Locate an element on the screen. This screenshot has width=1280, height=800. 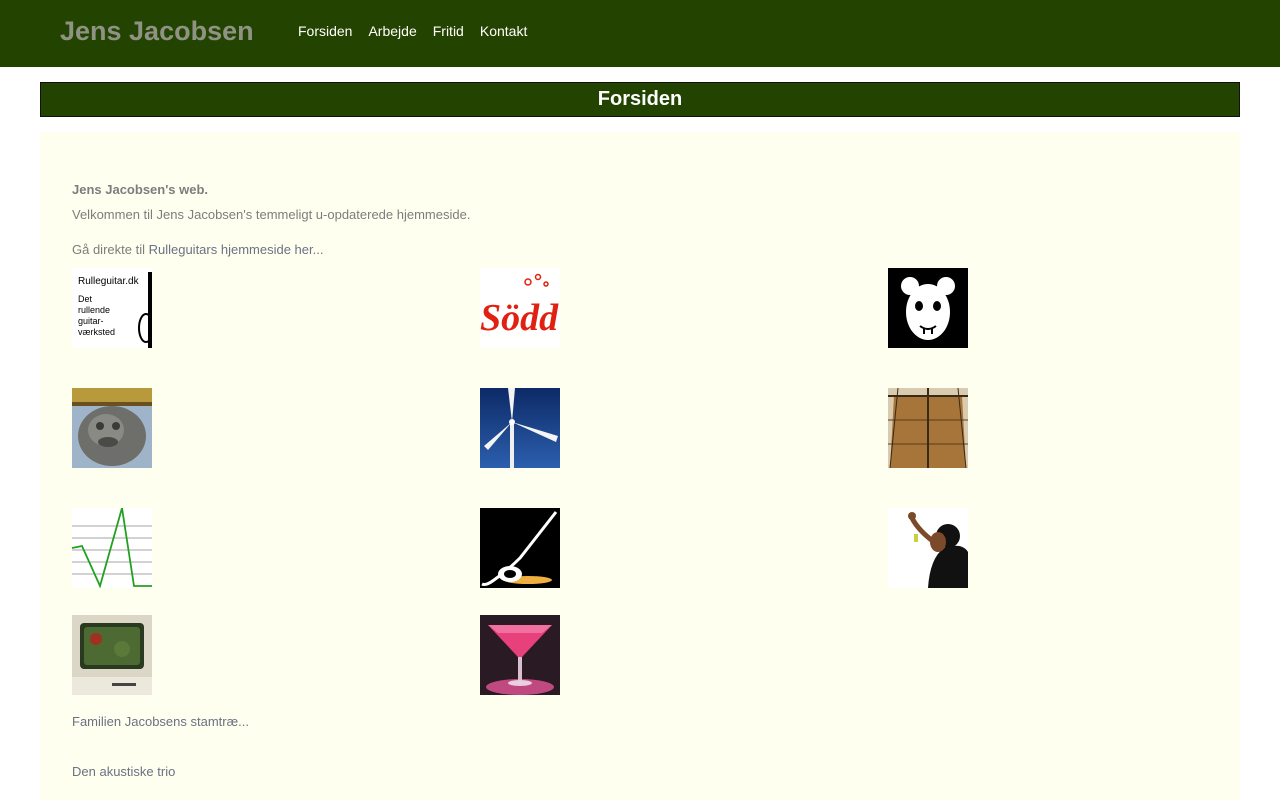
singer-photo-icon is located at coordinates (928, 548).